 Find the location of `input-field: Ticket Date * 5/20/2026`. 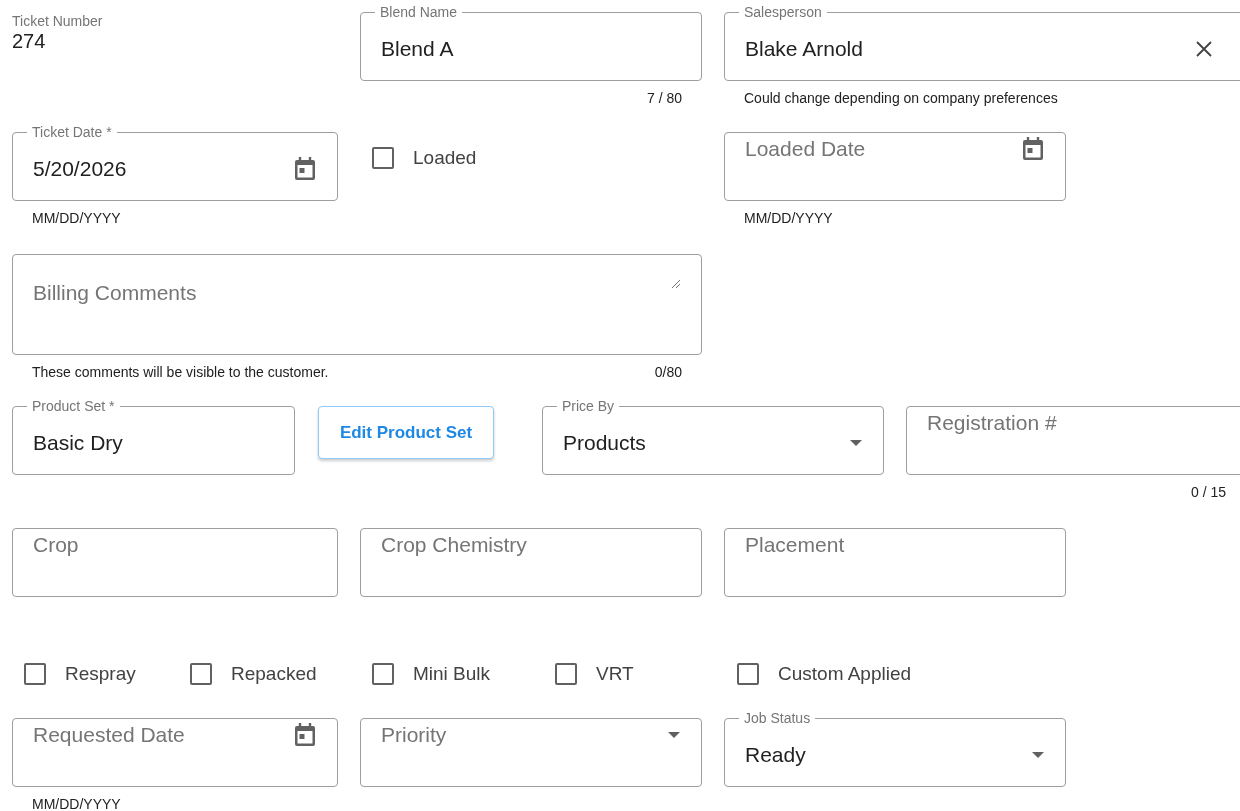

input-field: Ticket Date * 5/20/2026 is located at coordinates (175, 162).